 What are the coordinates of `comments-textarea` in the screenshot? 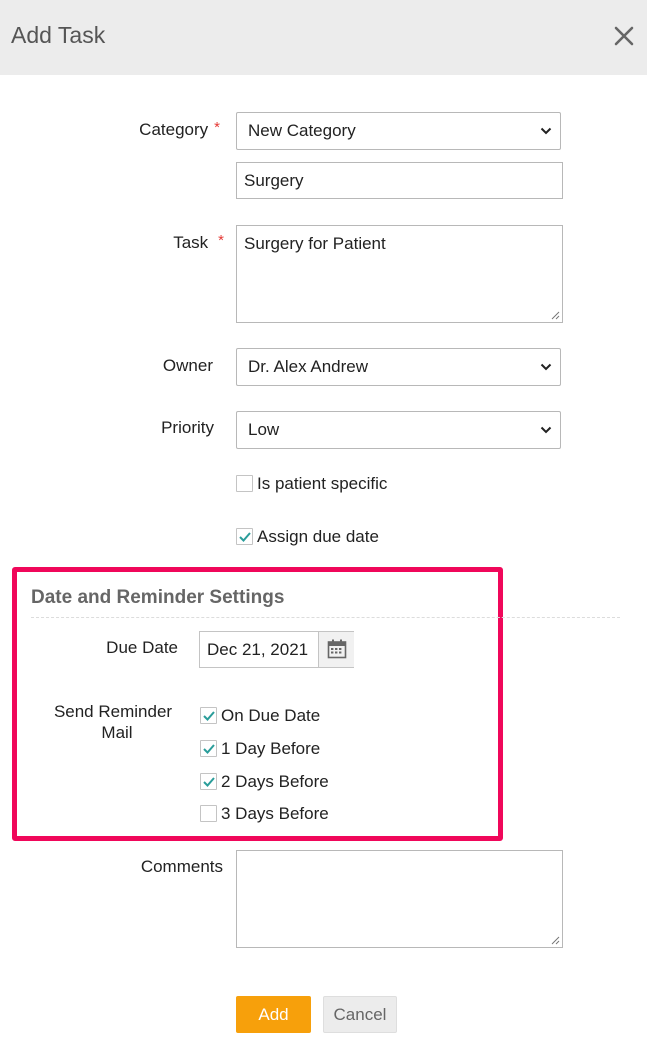 It's located at (399, 899).